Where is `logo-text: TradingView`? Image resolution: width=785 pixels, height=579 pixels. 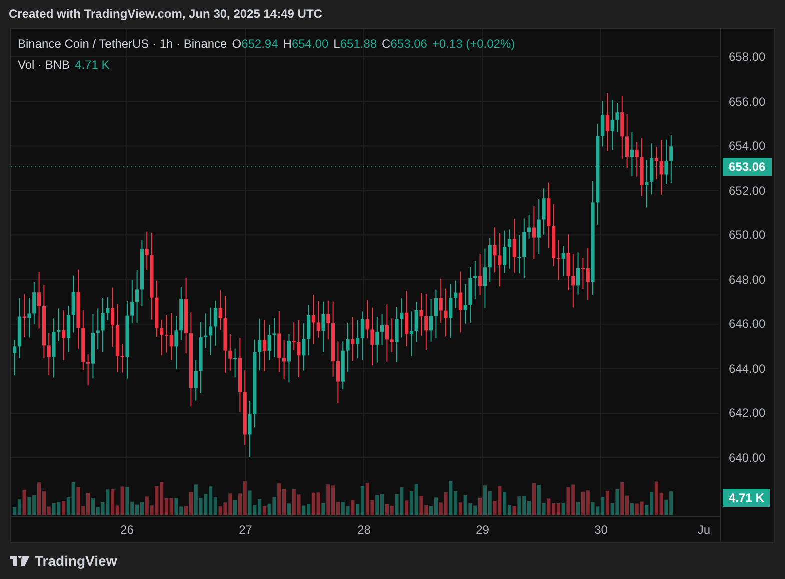 logo-text: TradingView is located at coordinates (76, 561).